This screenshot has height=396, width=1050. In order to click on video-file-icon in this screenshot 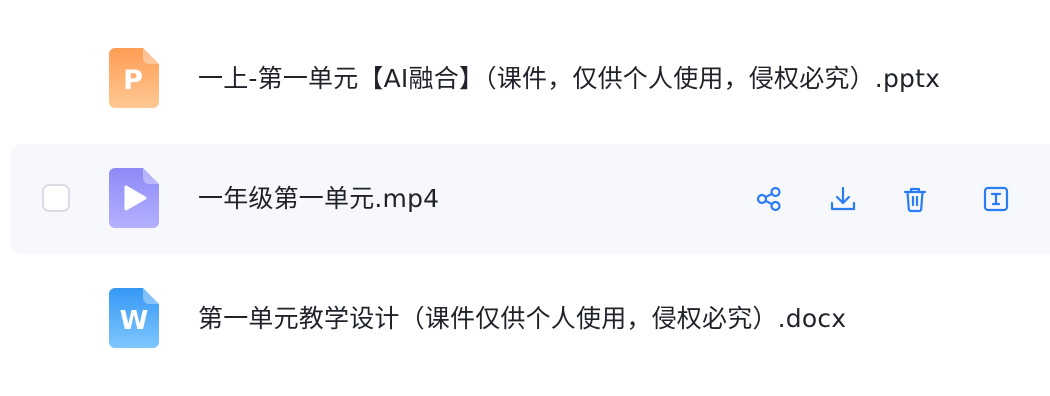, I will do `click(134, 198)`.